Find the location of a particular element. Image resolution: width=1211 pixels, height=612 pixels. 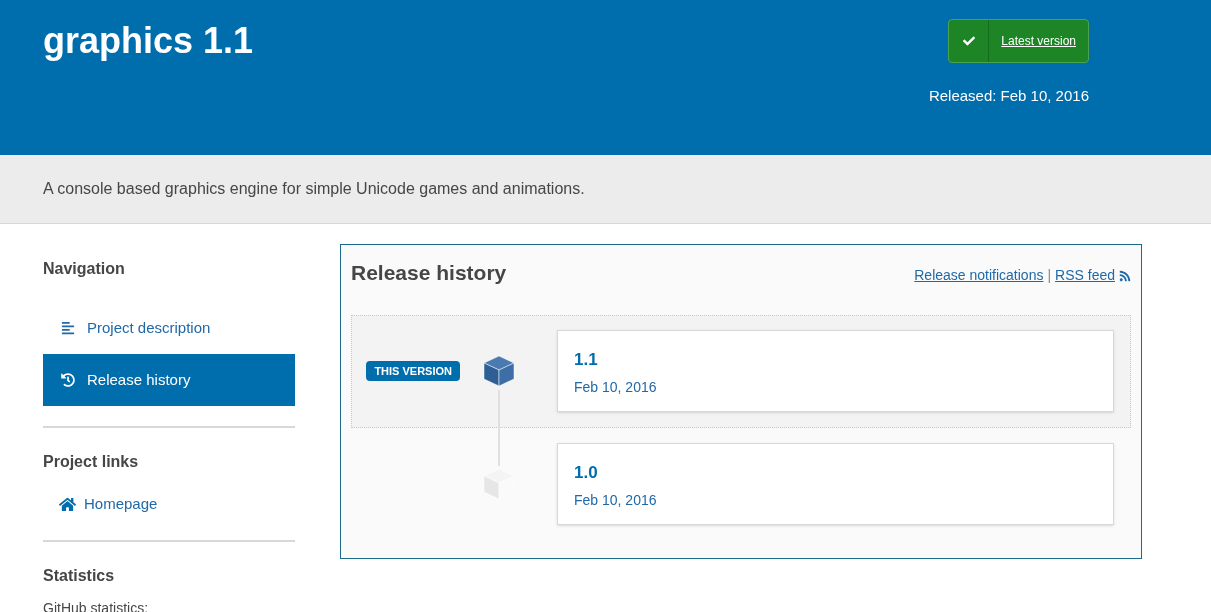

release-version: 1.0 is located at coordinates (586, 473).